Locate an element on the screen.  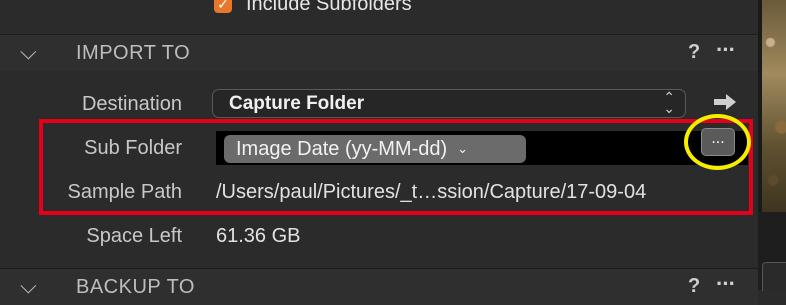
include-subfolders-row: ✓ Include Subfolders is located at coordinates (313, 8).